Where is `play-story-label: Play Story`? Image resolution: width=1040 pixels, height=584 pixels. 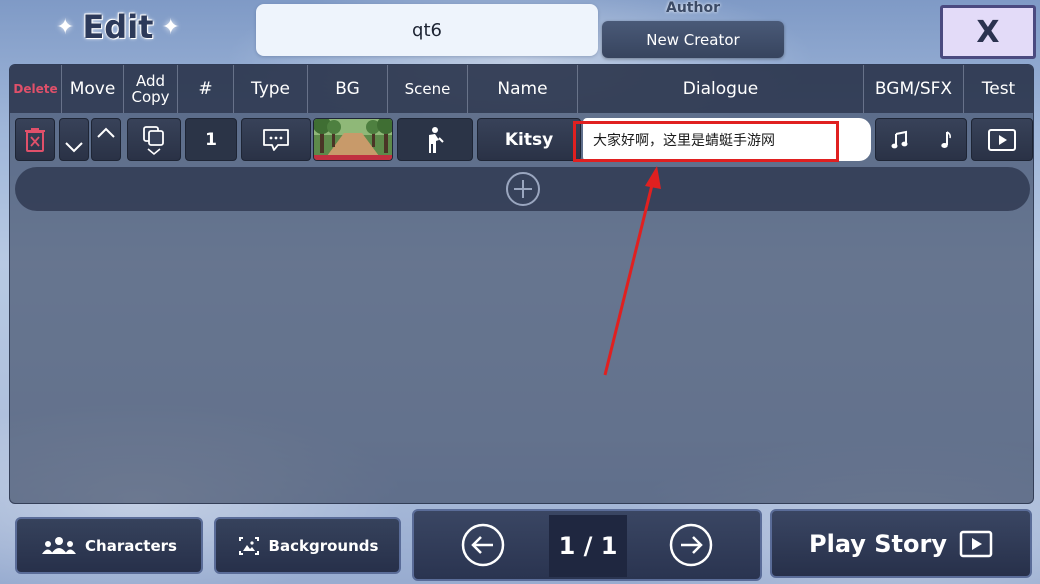
play-story-label: Play Story is located at coordinates (878, 543).